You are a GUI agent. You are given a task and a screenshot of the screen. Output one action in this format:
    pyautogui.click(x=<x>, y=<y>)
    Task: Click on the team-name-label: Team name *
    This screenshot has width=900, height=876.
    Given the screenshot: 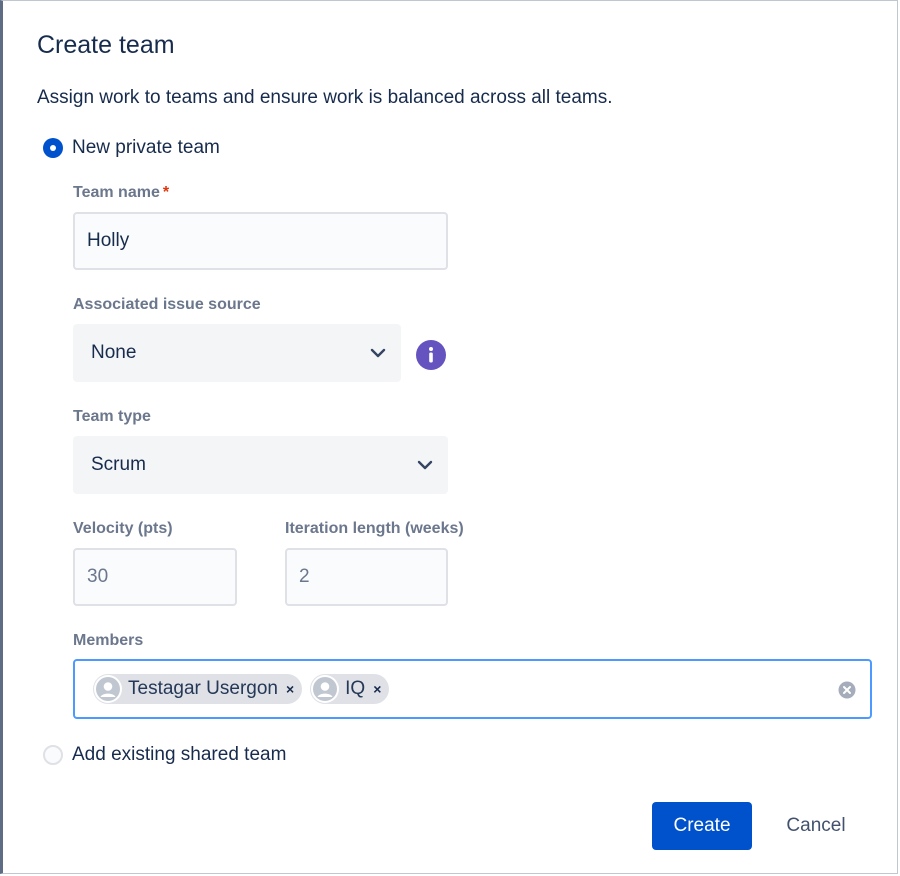 What is the action you would take?
    pyautogui.click(x=121, y=193)
    